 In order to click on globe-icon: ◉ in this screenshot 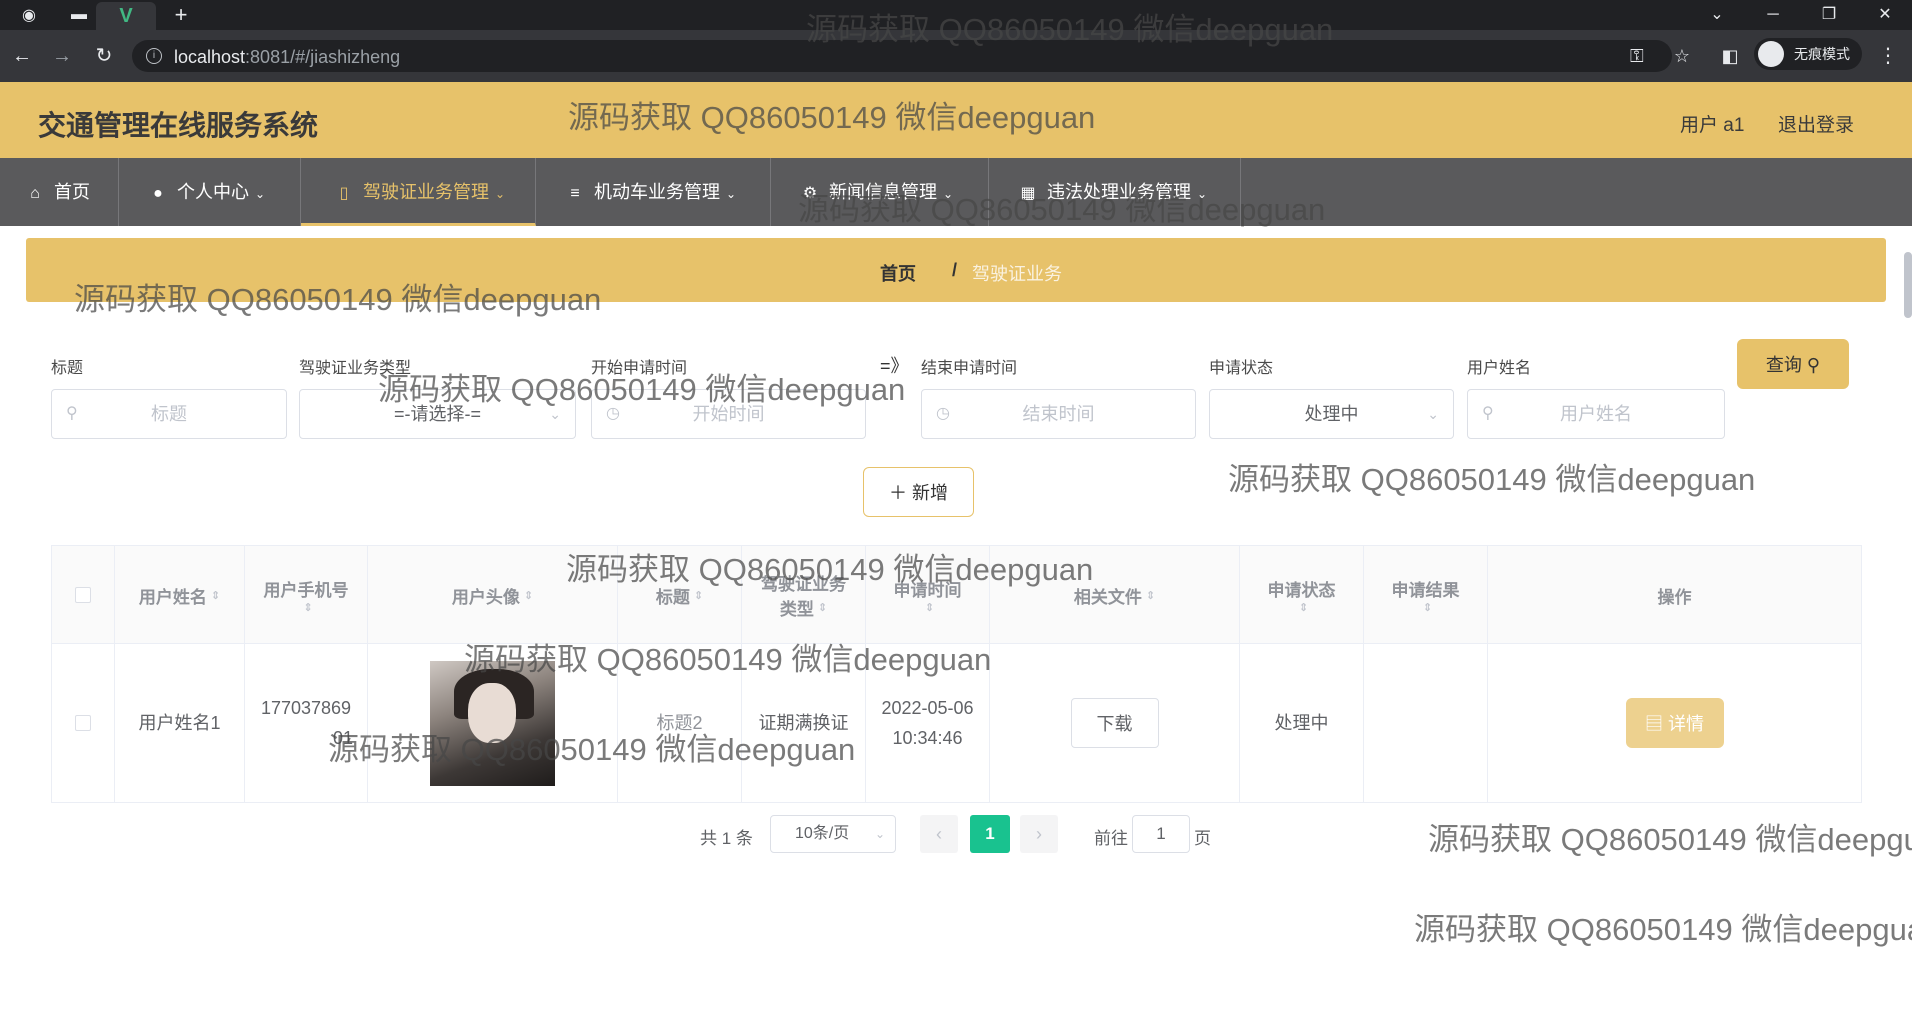, I will do `click(29, 15)`.